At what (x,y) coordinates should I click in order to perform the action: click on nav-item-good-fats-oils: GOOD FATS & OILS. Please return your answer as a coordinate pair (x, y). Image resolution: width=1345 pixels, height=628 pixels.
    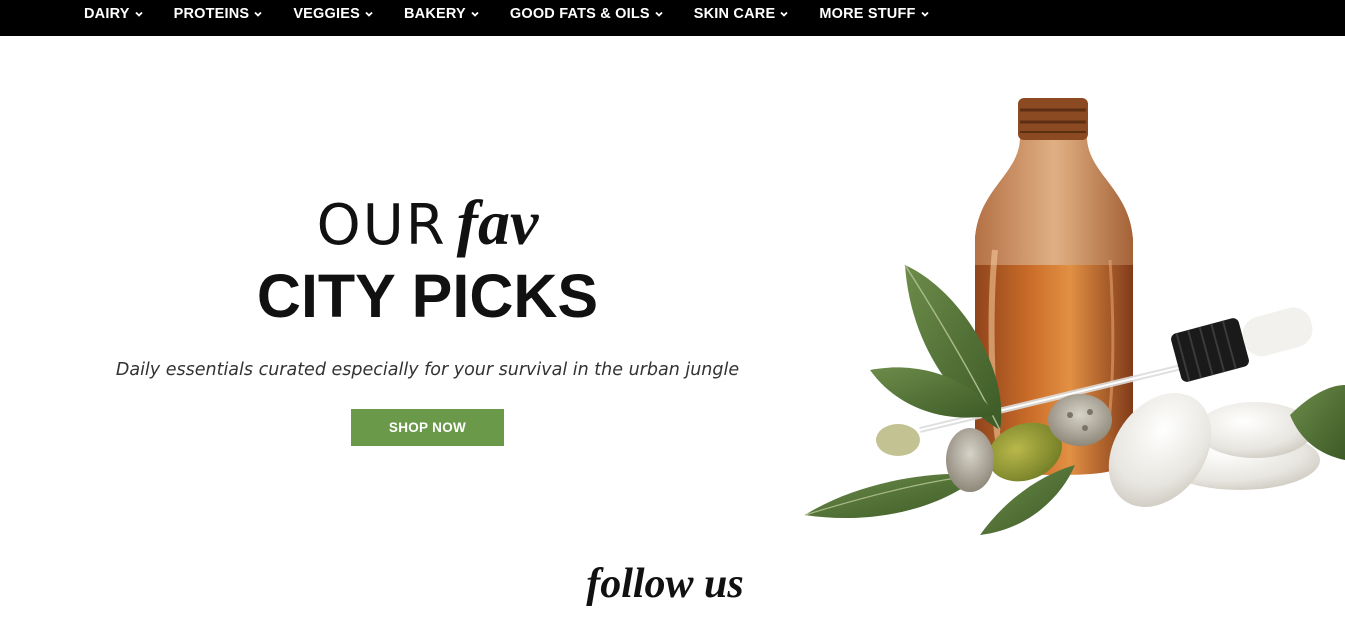
    Looking at the image, I should click on (587, 14).